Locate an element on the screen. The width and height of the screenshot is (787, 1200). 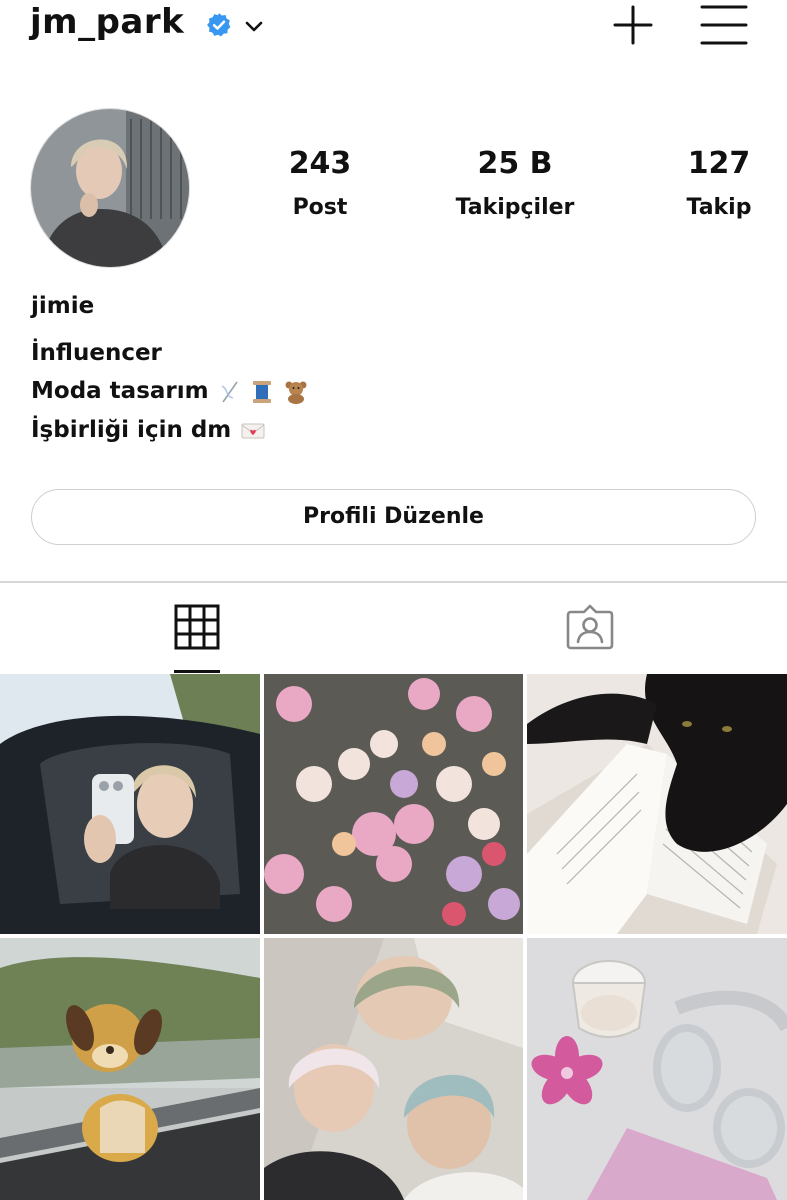
stat-following: 127 Takip is located at coordinates (719, 183).